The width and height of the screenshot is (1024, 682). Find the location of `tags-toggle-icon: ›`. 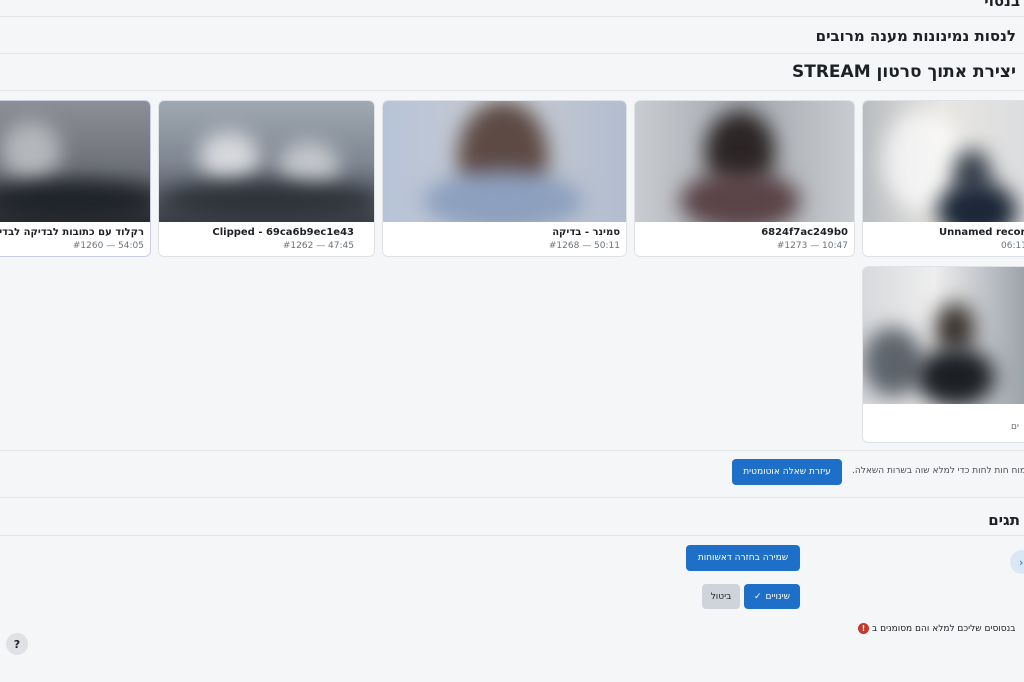

tags-toggle-icon: › is located at coordinates (1017, 562).